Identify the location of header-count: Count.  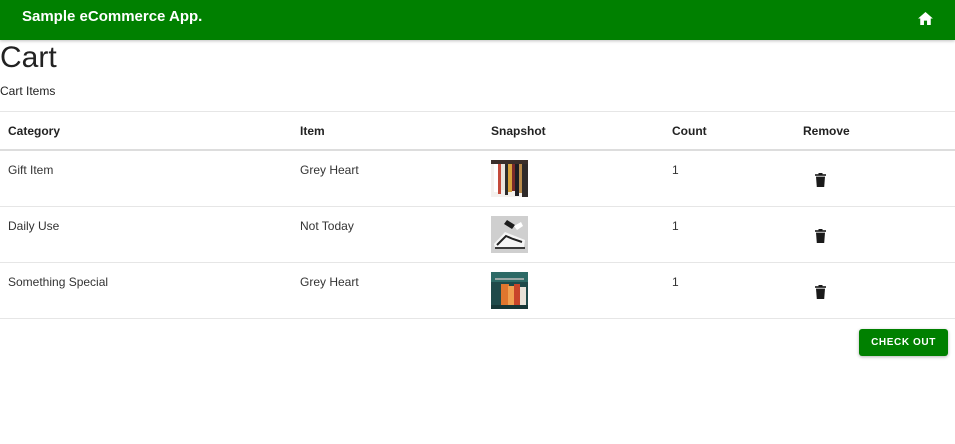
(689, 131).